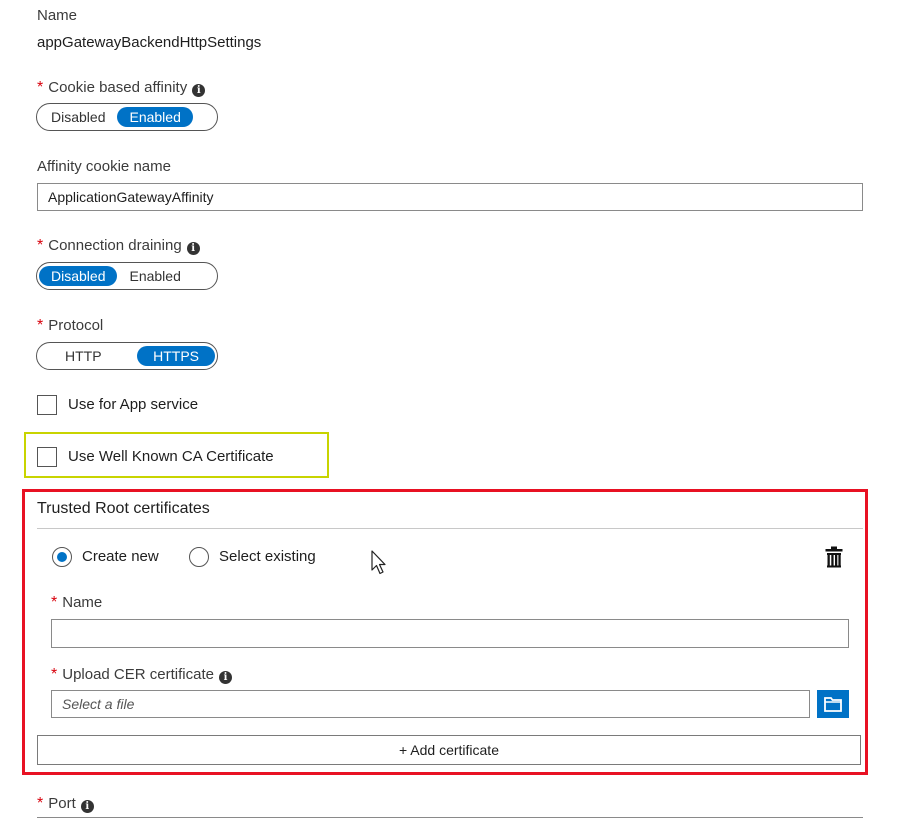  Describe the element at coordinates (267, 557) in the screenshot. I see `select-existing-label: Select existing` at that location.